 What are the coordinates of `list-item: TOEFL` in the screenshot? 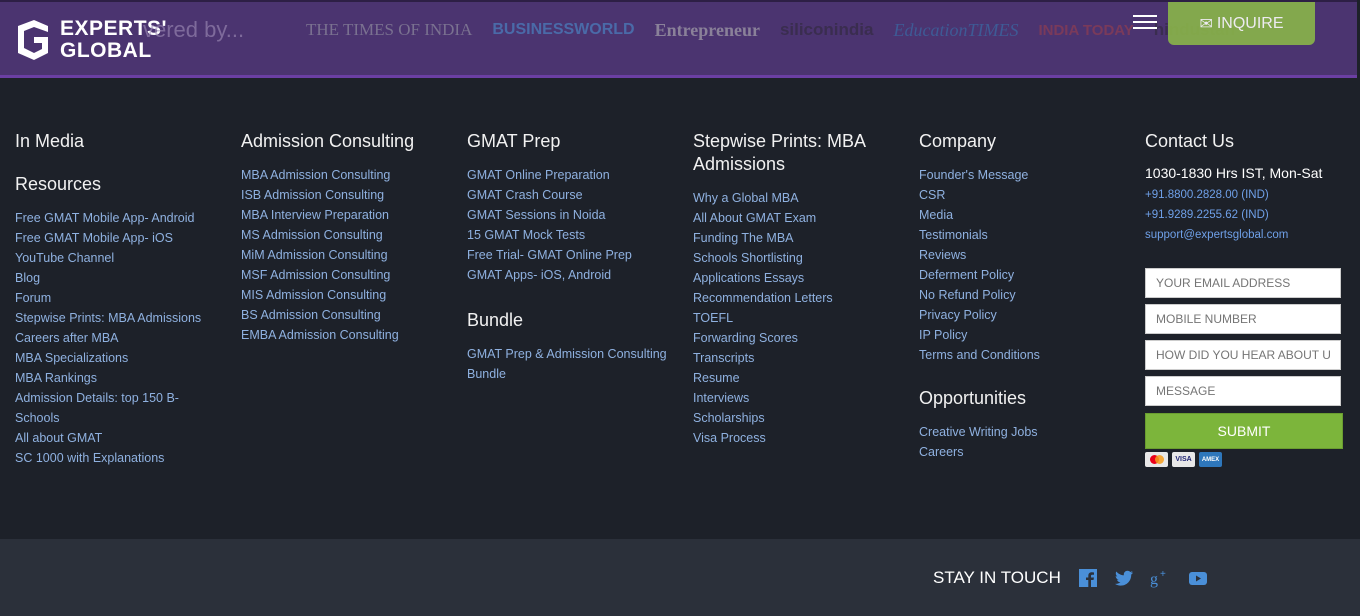 It's located at (793, 318).